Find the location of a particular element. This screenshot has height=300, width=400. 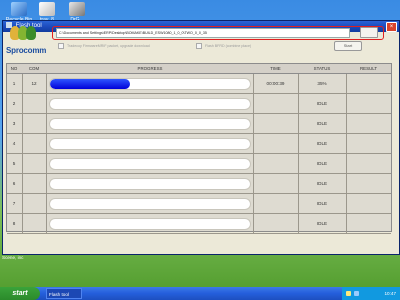

header-result: RESULT is located at coordinates (368, 68).